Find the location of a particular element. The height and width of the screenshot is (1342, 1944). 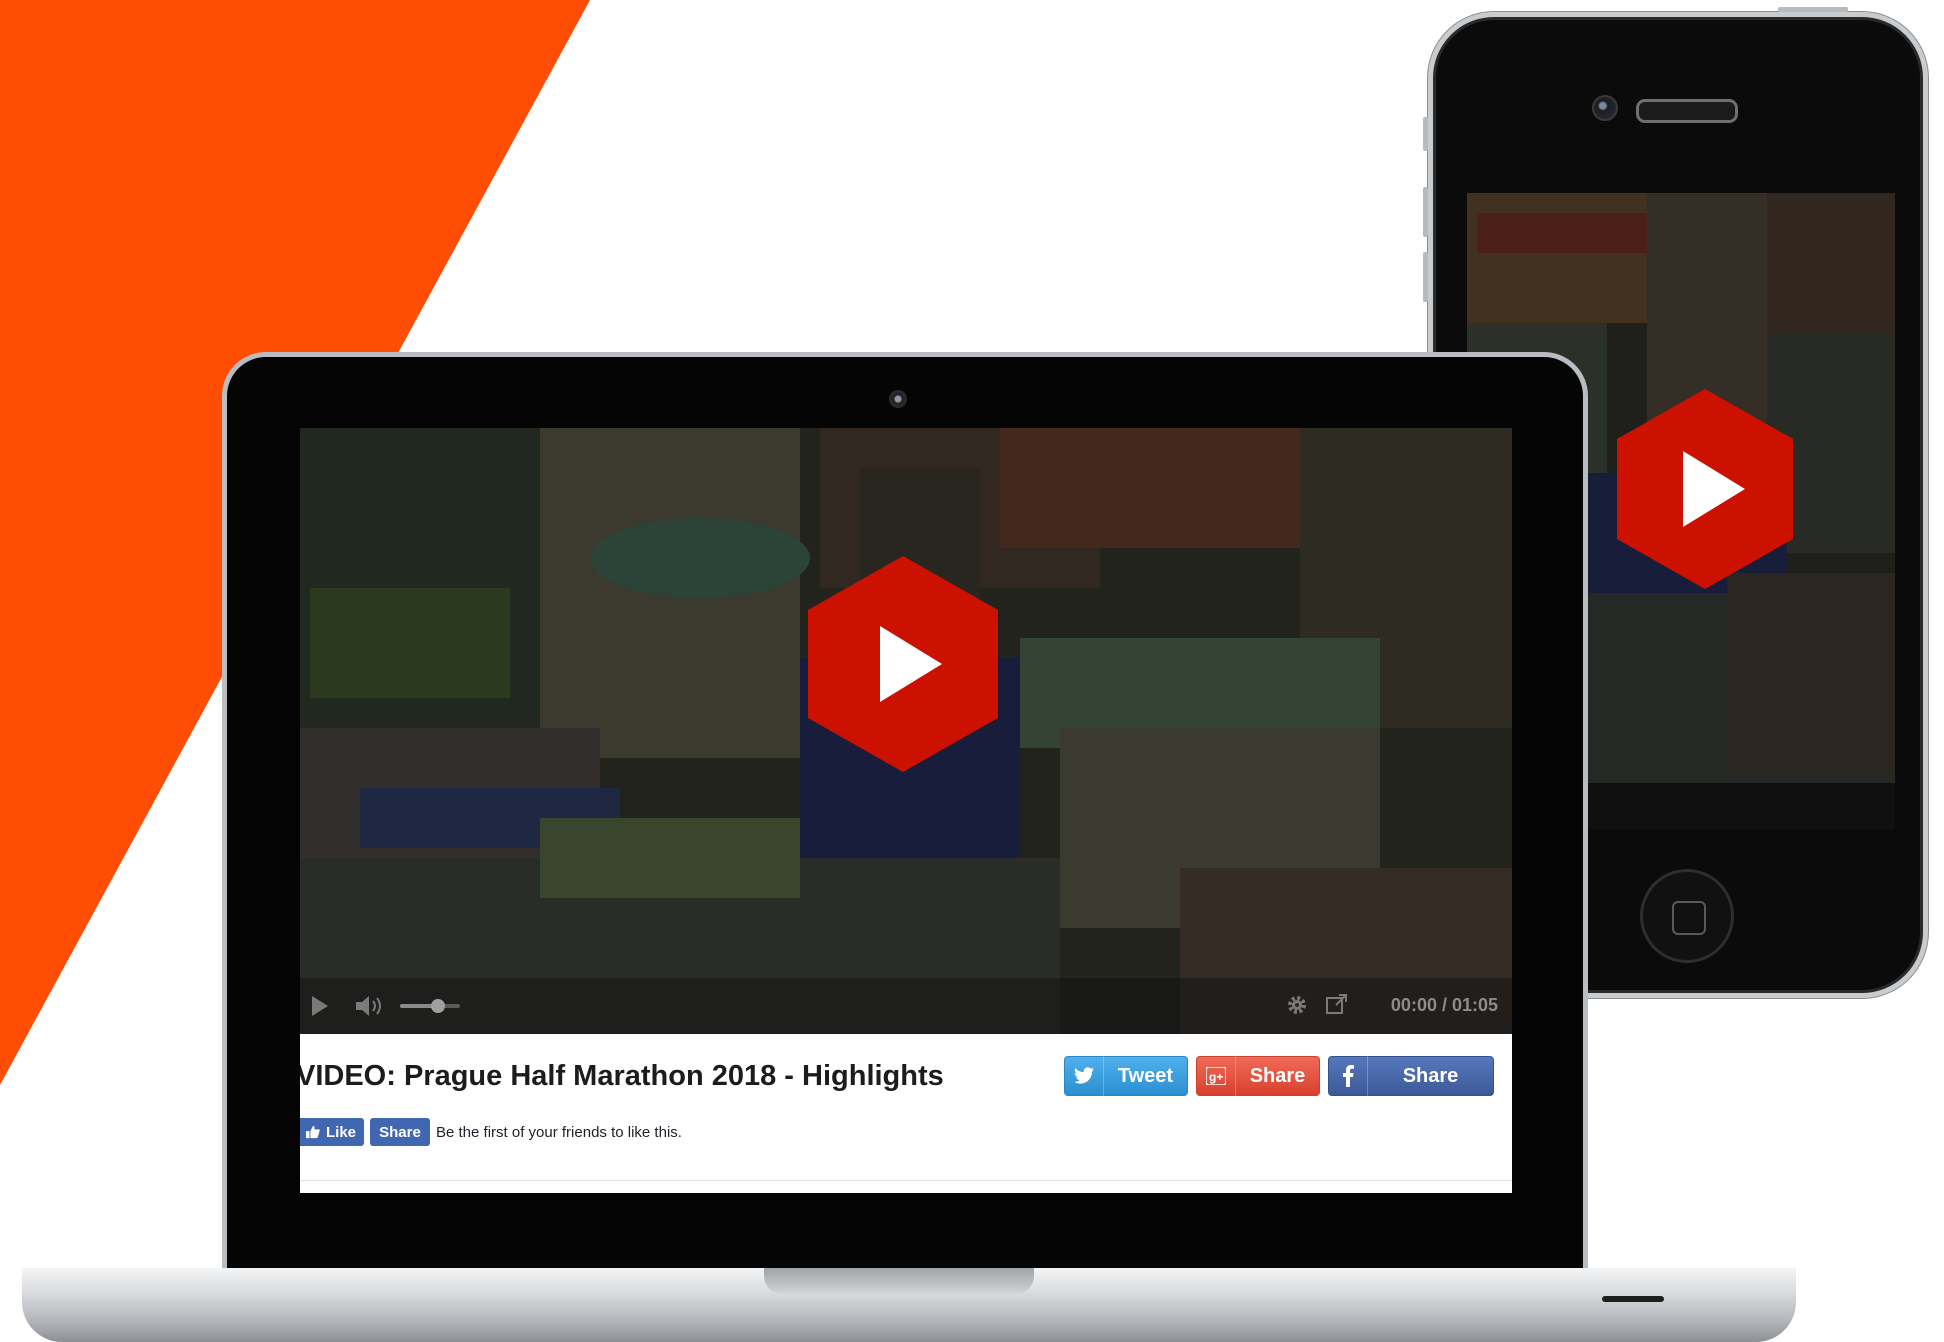

facebook-widget-share-button: Share is located at coordinates (400, 1132).